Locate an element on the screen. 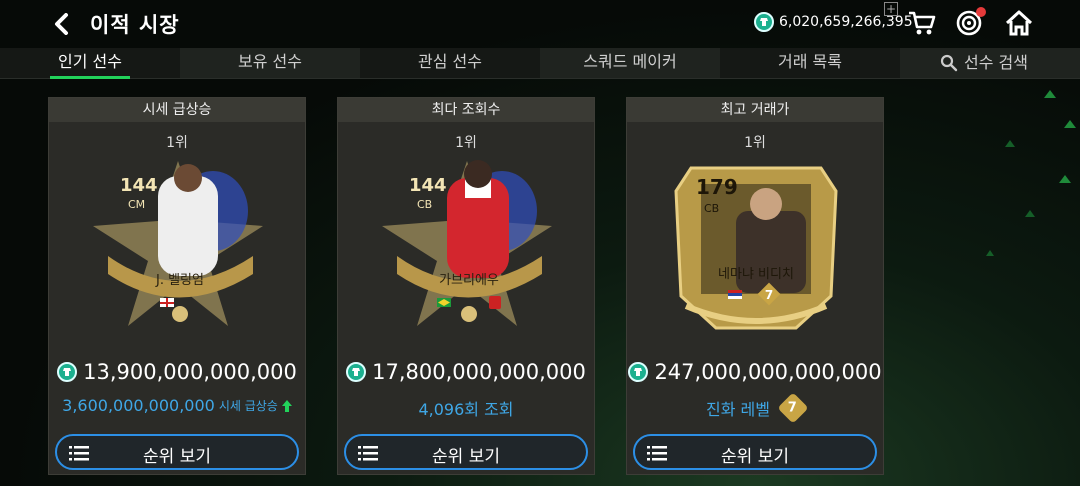  view-count: 4,096회 조회 is located at coordinates (466, 408).